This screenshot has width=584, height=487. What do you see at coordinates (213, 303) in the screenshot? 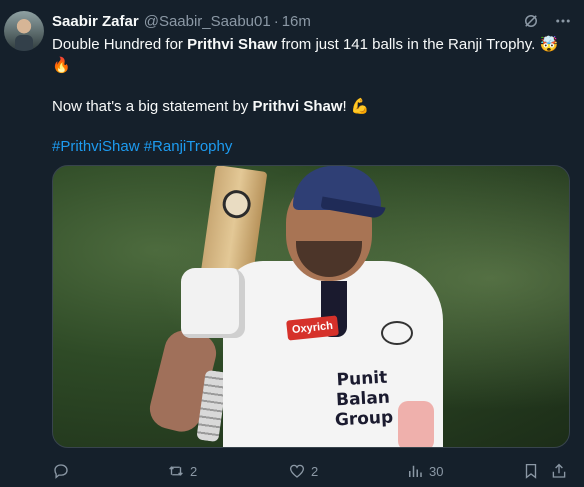
I see `batting-glove` at bounding box center [213, 303].